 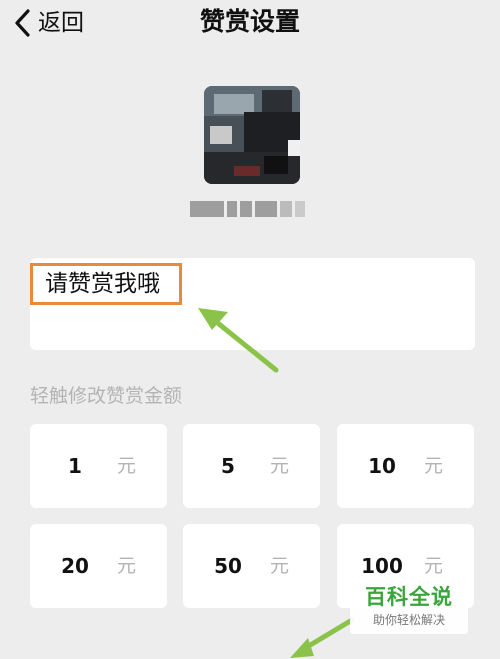 I want to click on amount-option-1: 1 元, so click(x=98, y=466).